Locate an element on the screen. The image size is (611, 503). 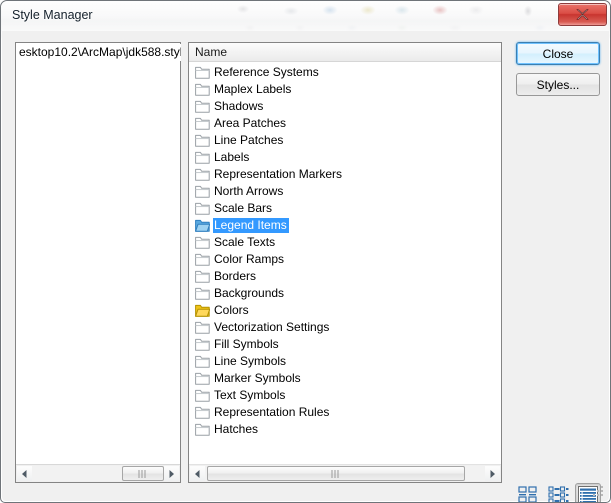
list-item: Marker Symbols is located at coordinates (345, 378).